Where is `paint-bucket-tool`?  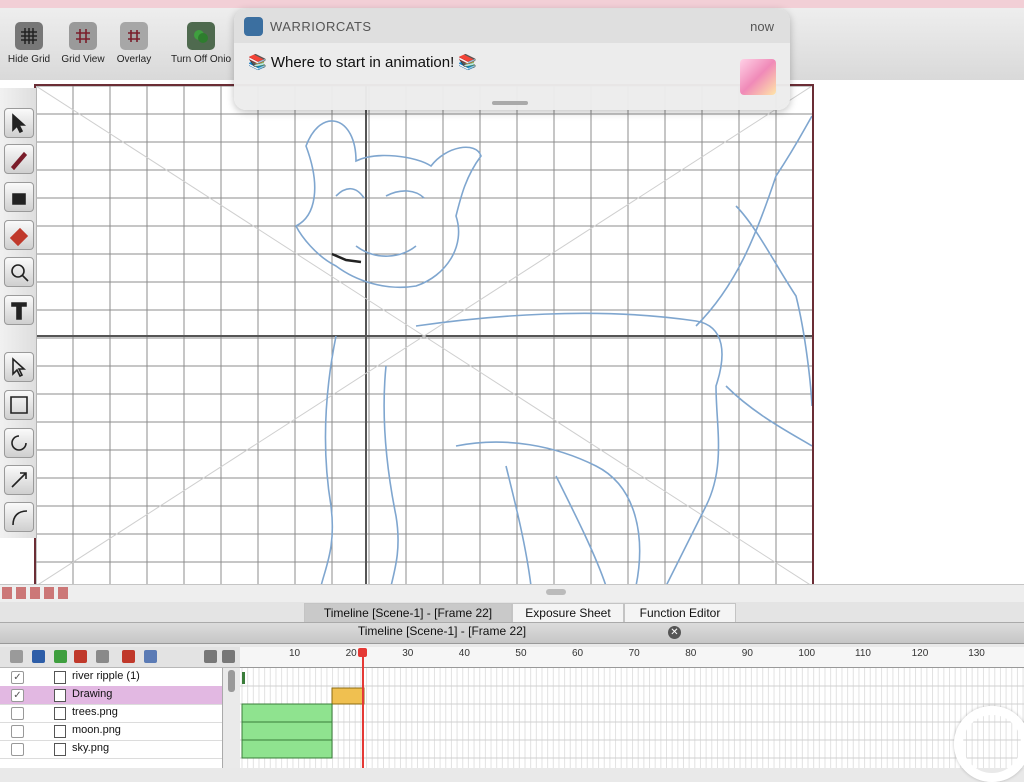
paint-bucket-tool is located at coordinates (19, 197).